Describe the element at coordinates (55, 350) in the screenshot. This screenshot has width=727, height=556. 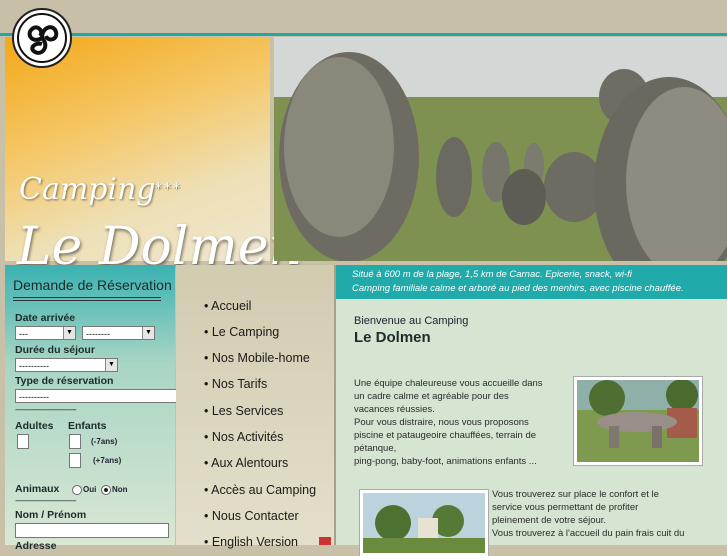
I see `duration-label: Durée du séjour` at that location.